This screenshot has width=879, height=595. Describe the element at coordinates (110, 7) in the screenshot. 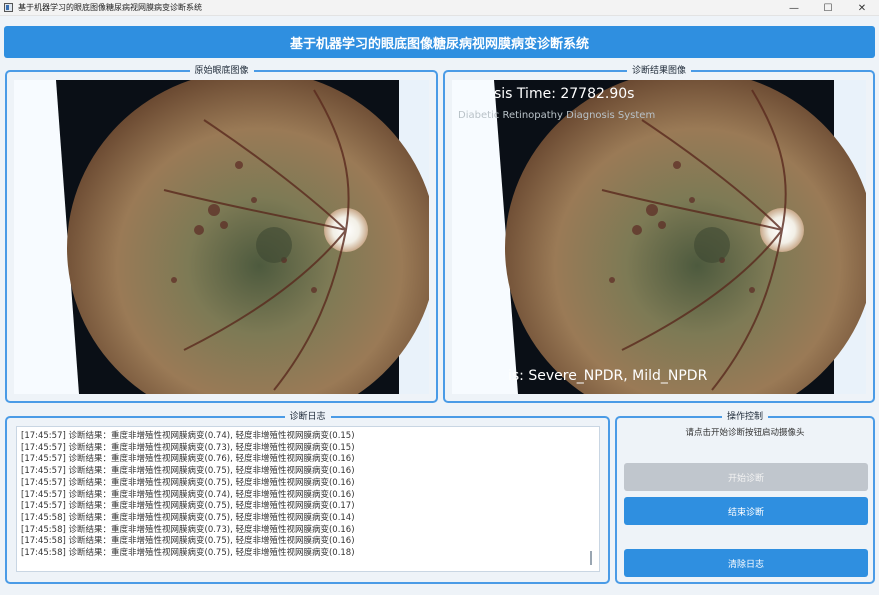

I see `window-title: 基于机器学习的眼底图像糖尿病视网膜病变诊断系统` at that location.